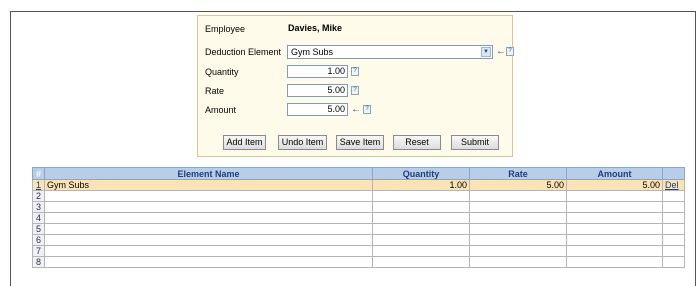 Image resolution: width=699 pixels, height=286 pixels. I want to click on cell-rate: 5.00, so click(518, 185).